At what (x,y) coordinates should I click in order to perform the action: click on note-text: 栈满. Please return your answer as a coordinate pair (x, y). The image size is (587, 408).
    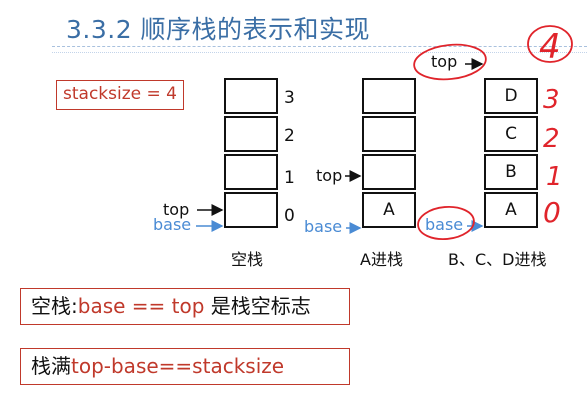
    Looking at the image, I should click on (51, 366).